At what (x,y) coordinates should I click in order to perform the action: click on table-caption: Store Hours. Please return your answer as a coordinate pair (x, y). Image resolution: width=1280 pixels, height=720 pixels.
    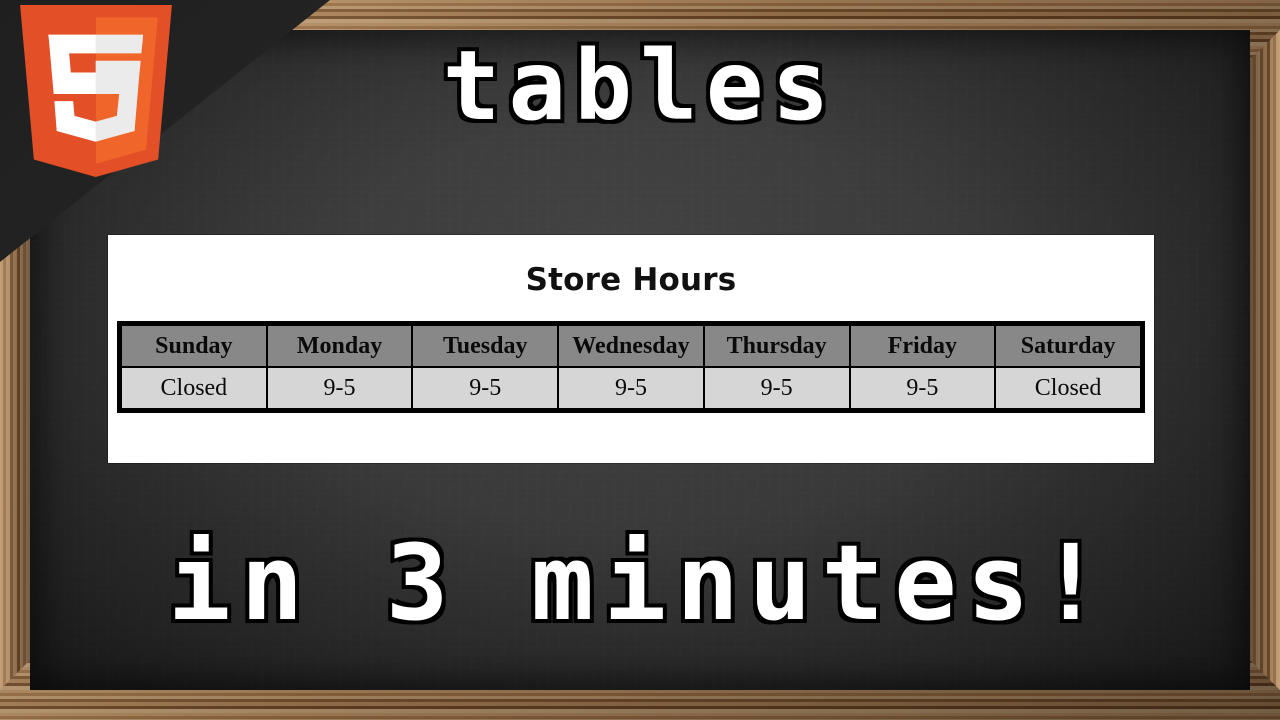
    Looking at the image, I should click on (631, 280).